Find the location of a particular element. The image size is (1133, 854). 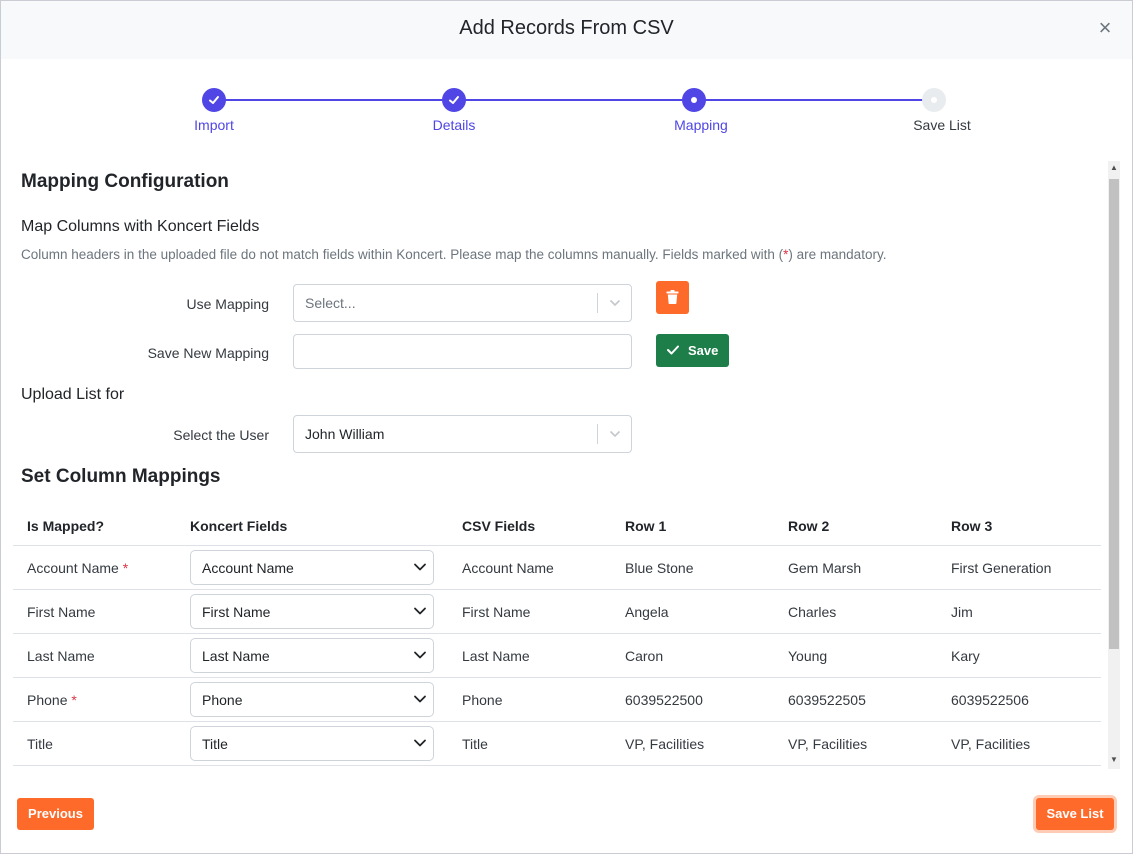

selected-user-value: John William is located at coordinates (345, 434).